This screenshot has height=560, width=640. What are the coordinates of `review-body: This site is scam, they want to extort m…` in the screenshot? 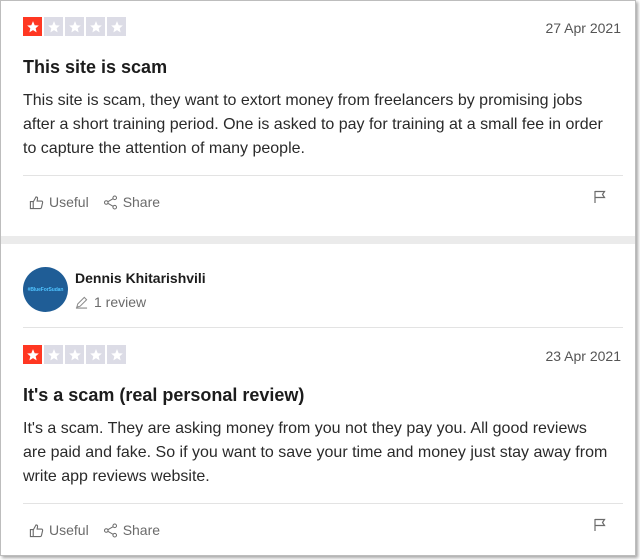 It's located at (313, 124).